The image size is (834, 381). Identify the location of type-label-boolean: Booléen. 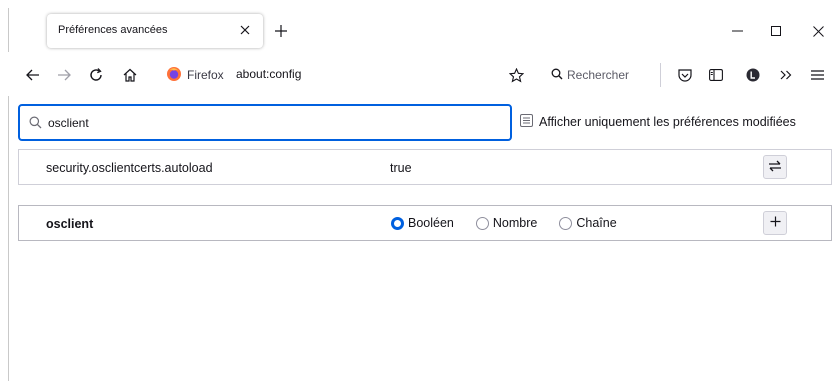
(431, 223).